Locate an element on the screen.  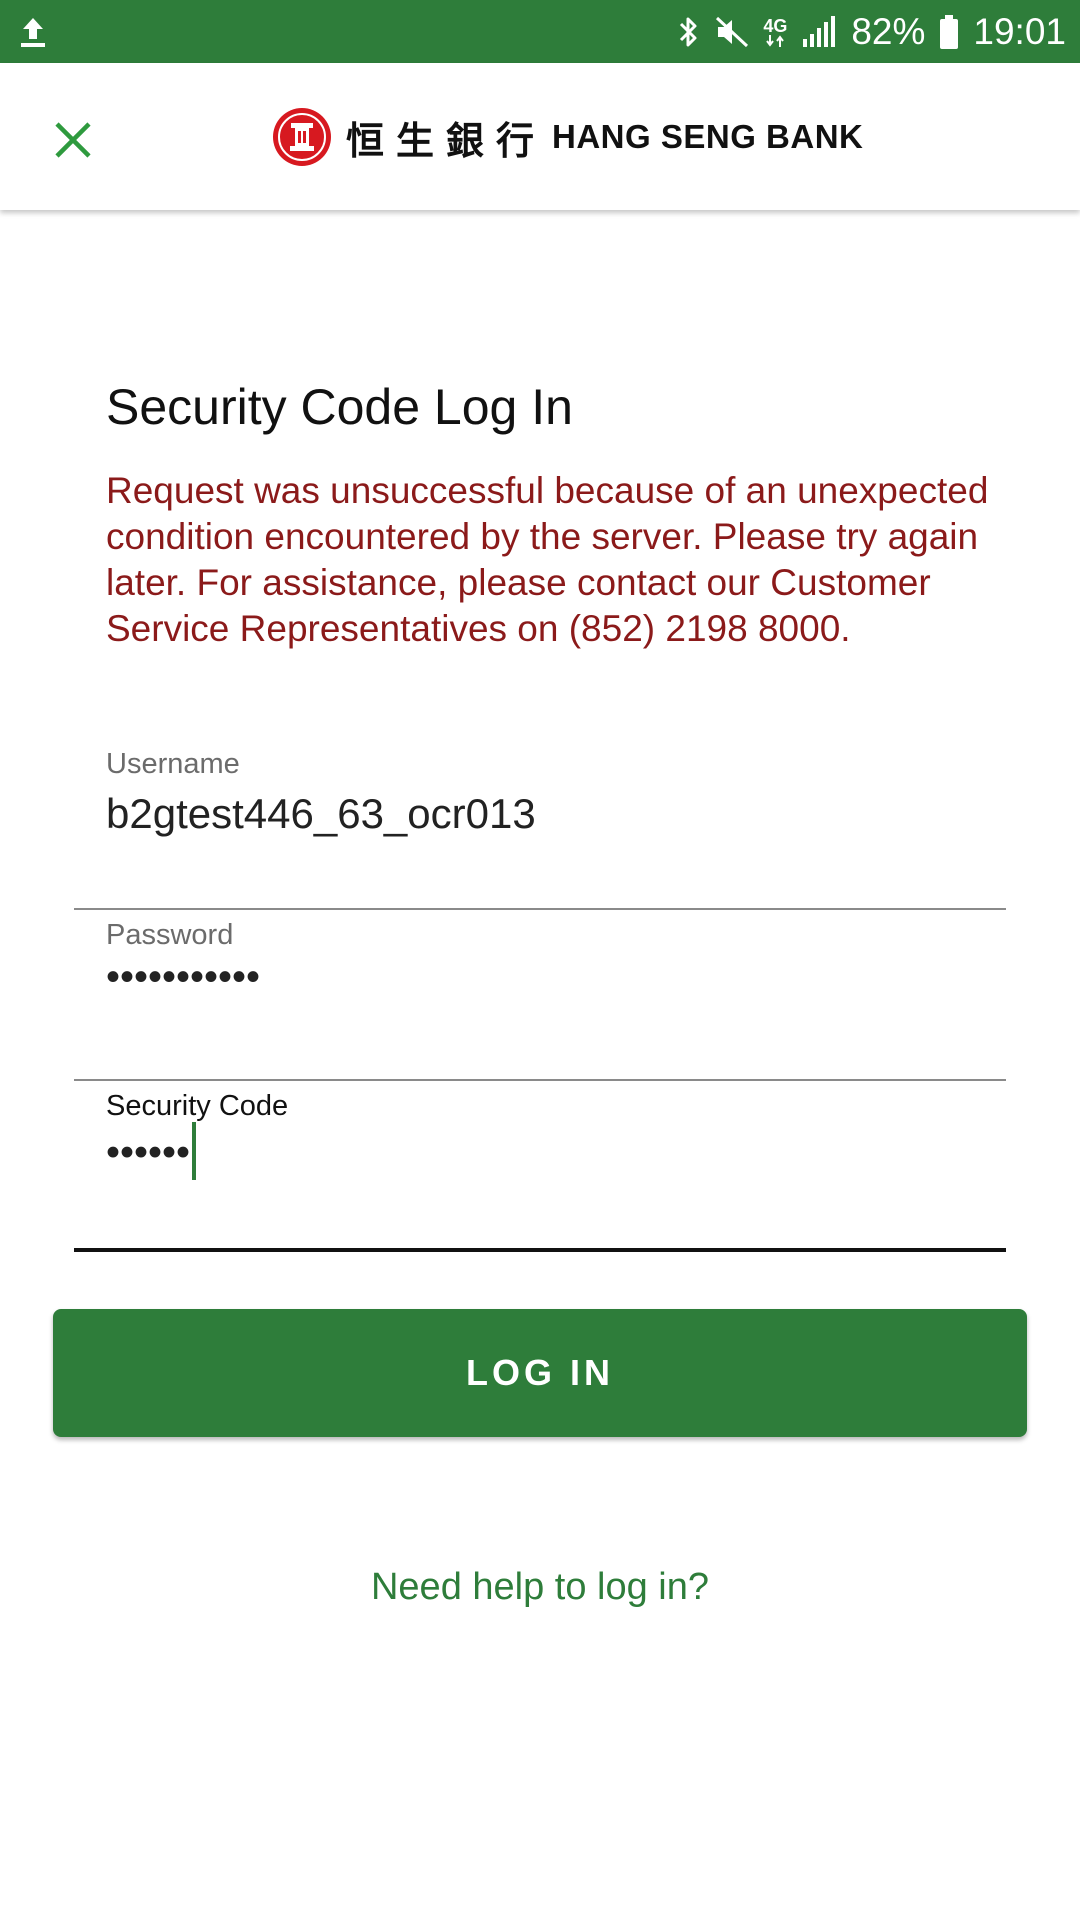
username-input: b2gtest446_63_ocr013 is located at coordinates (321, 814).